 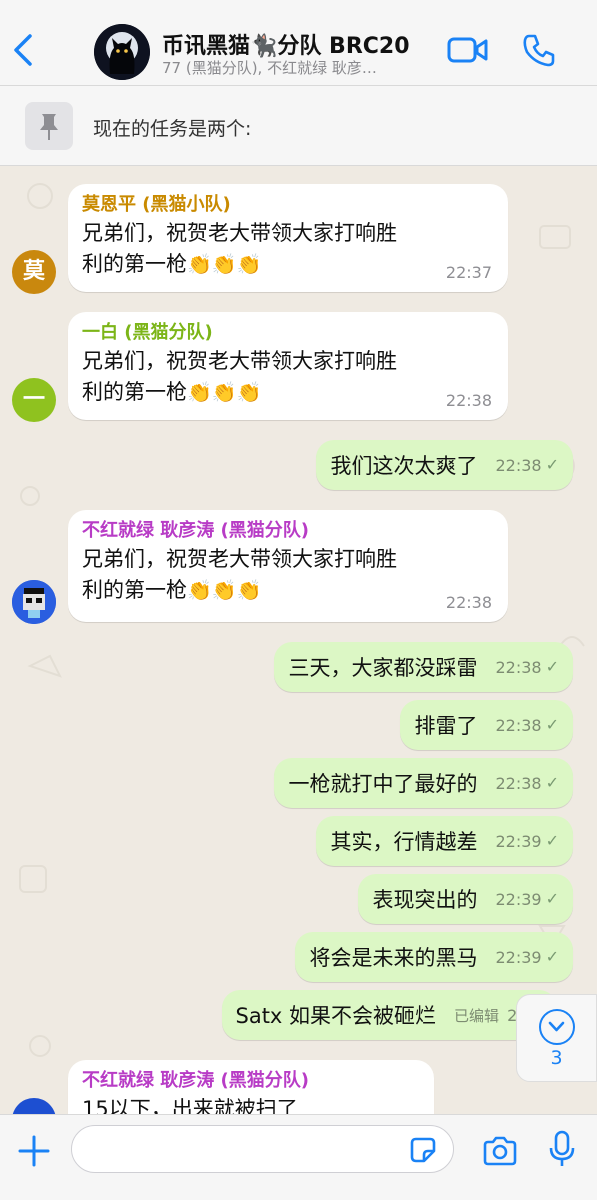 I want to click on outgoing-message: 我们这次太爽了 22:38 ✓, so click(x=444, y=465).